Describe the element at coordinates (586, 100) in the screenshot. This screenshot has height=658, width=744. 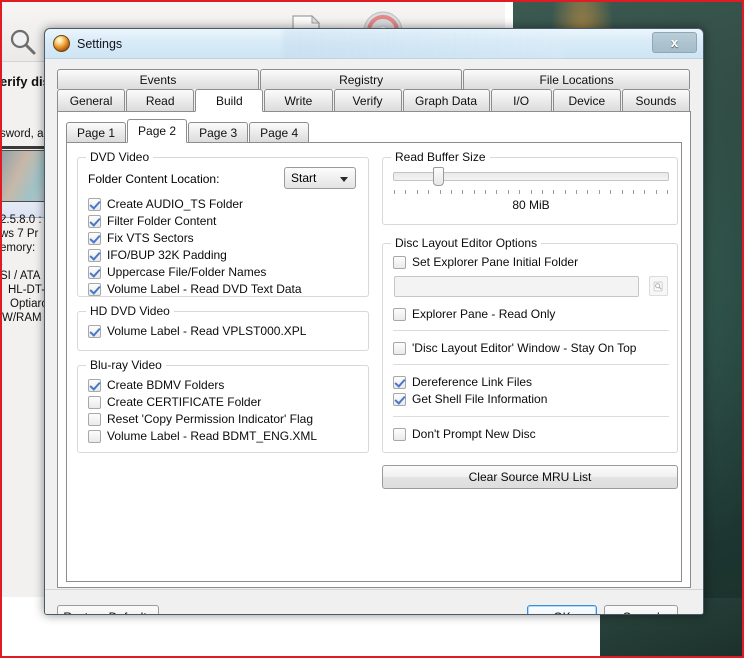
I see `tab-device: Device` at that location.